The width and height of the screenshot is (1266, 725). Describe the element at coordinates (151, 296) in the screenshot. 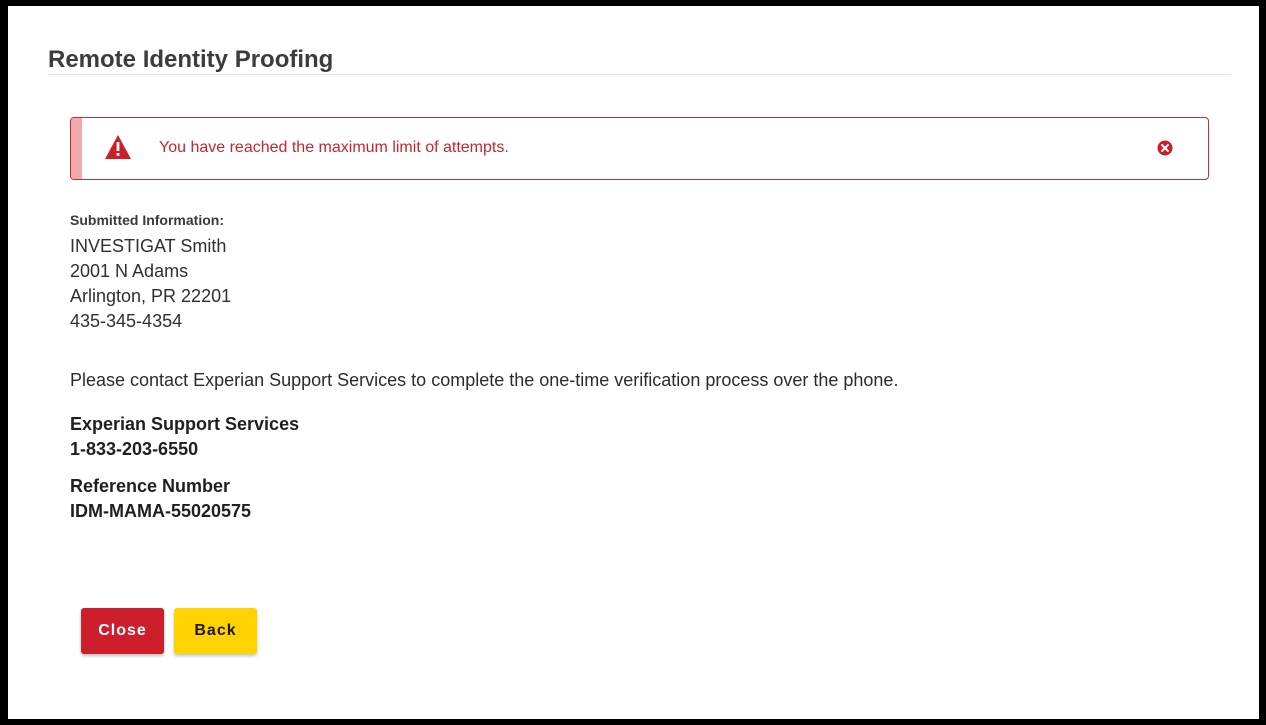

I see `submitted-city-state-zip: Arlington, PR 22201` at that location.